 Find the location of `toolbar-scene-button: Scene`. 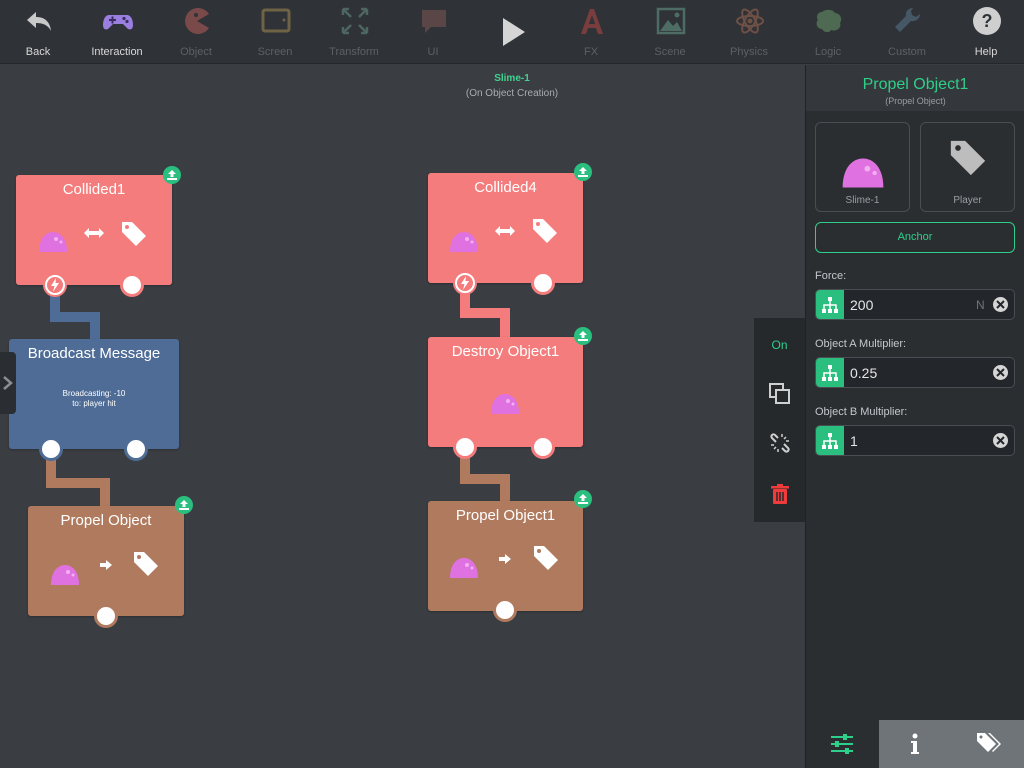

toolbar-scene-button: Scene is located at coordinates (670, 32).